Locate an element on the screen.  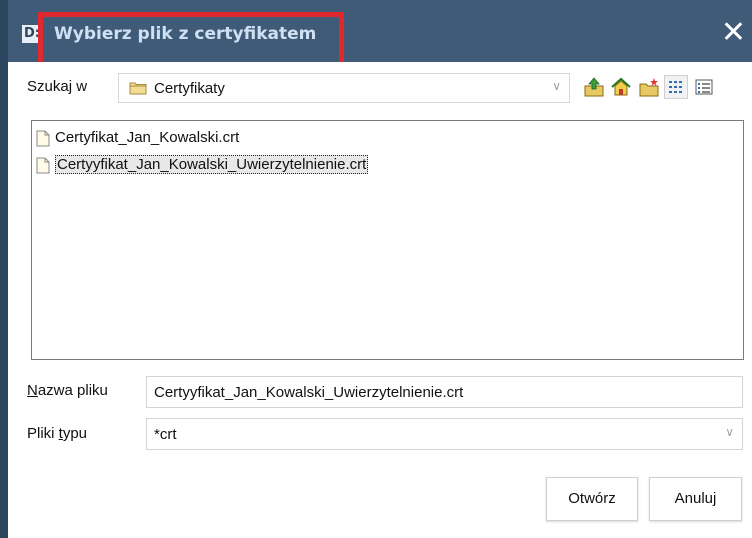
open-button: Otwórz is located at coordinates (592, 499).